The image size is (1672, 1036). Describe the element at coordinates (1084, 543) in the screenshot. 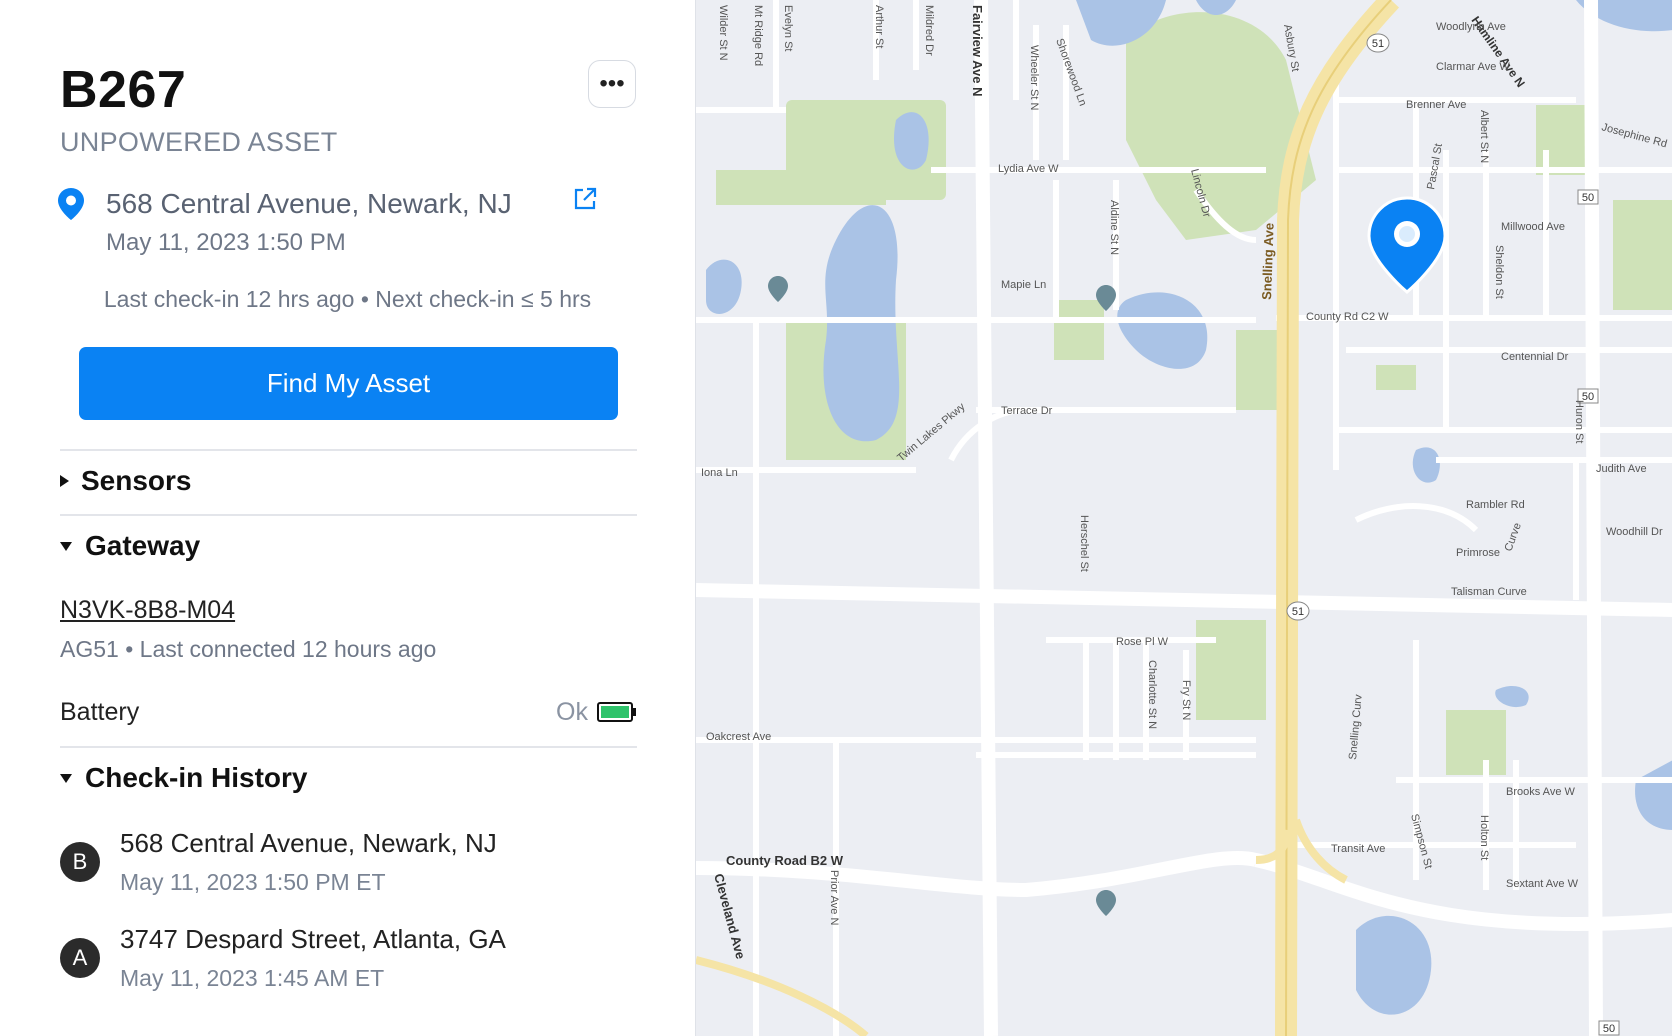

I see `street-label: Herschel St` at that location.